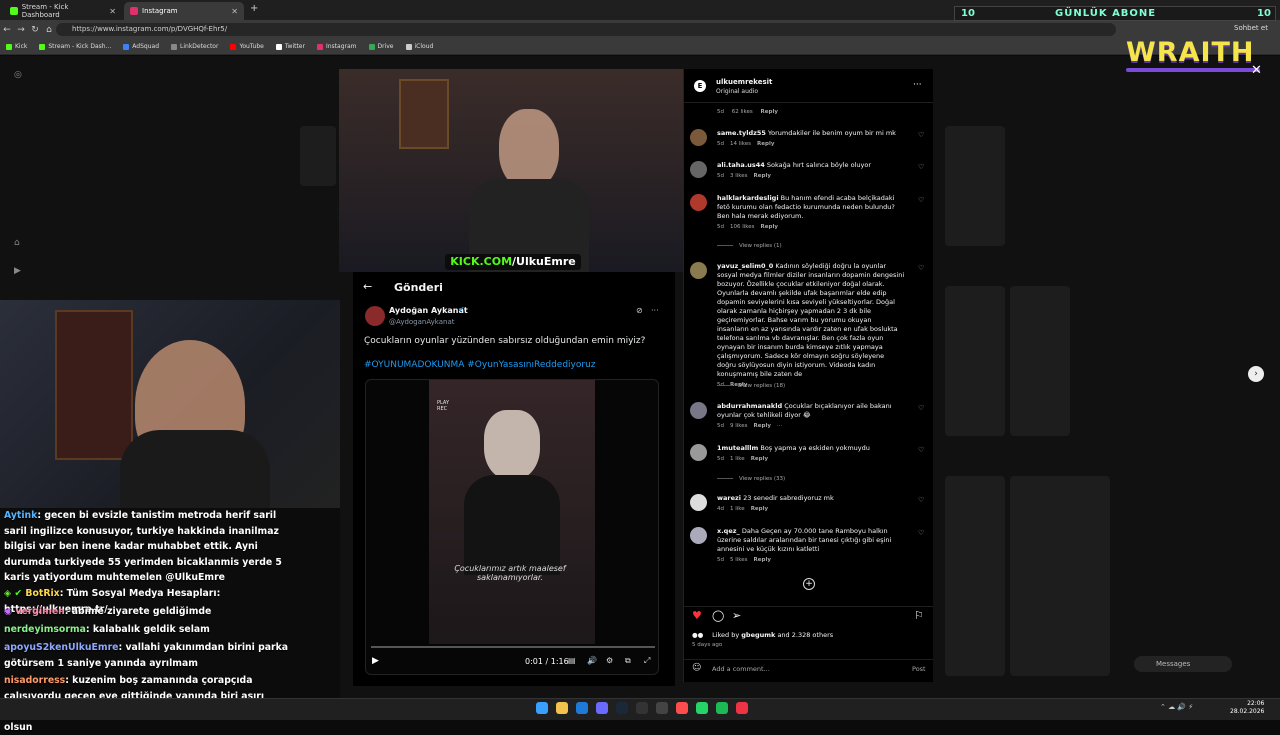 This screenshot has width=1280, height=735. Describe the element at coordinates (1183, 664) in the screenshot. I see `messages-button: Messages` at that location.